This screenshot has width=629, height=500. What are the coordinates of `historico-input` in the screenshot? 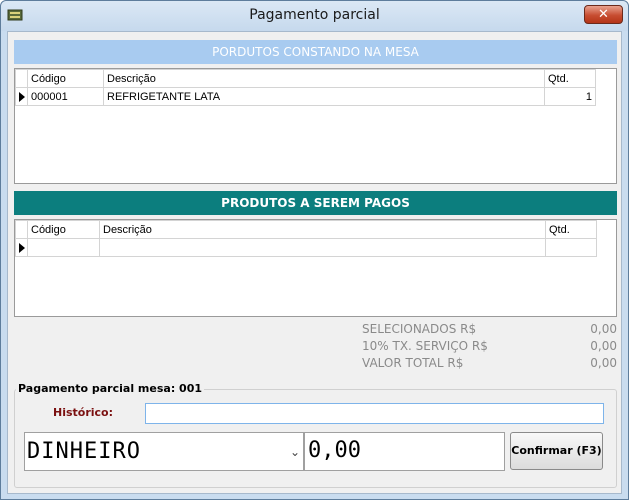 It's located at (374, 413).